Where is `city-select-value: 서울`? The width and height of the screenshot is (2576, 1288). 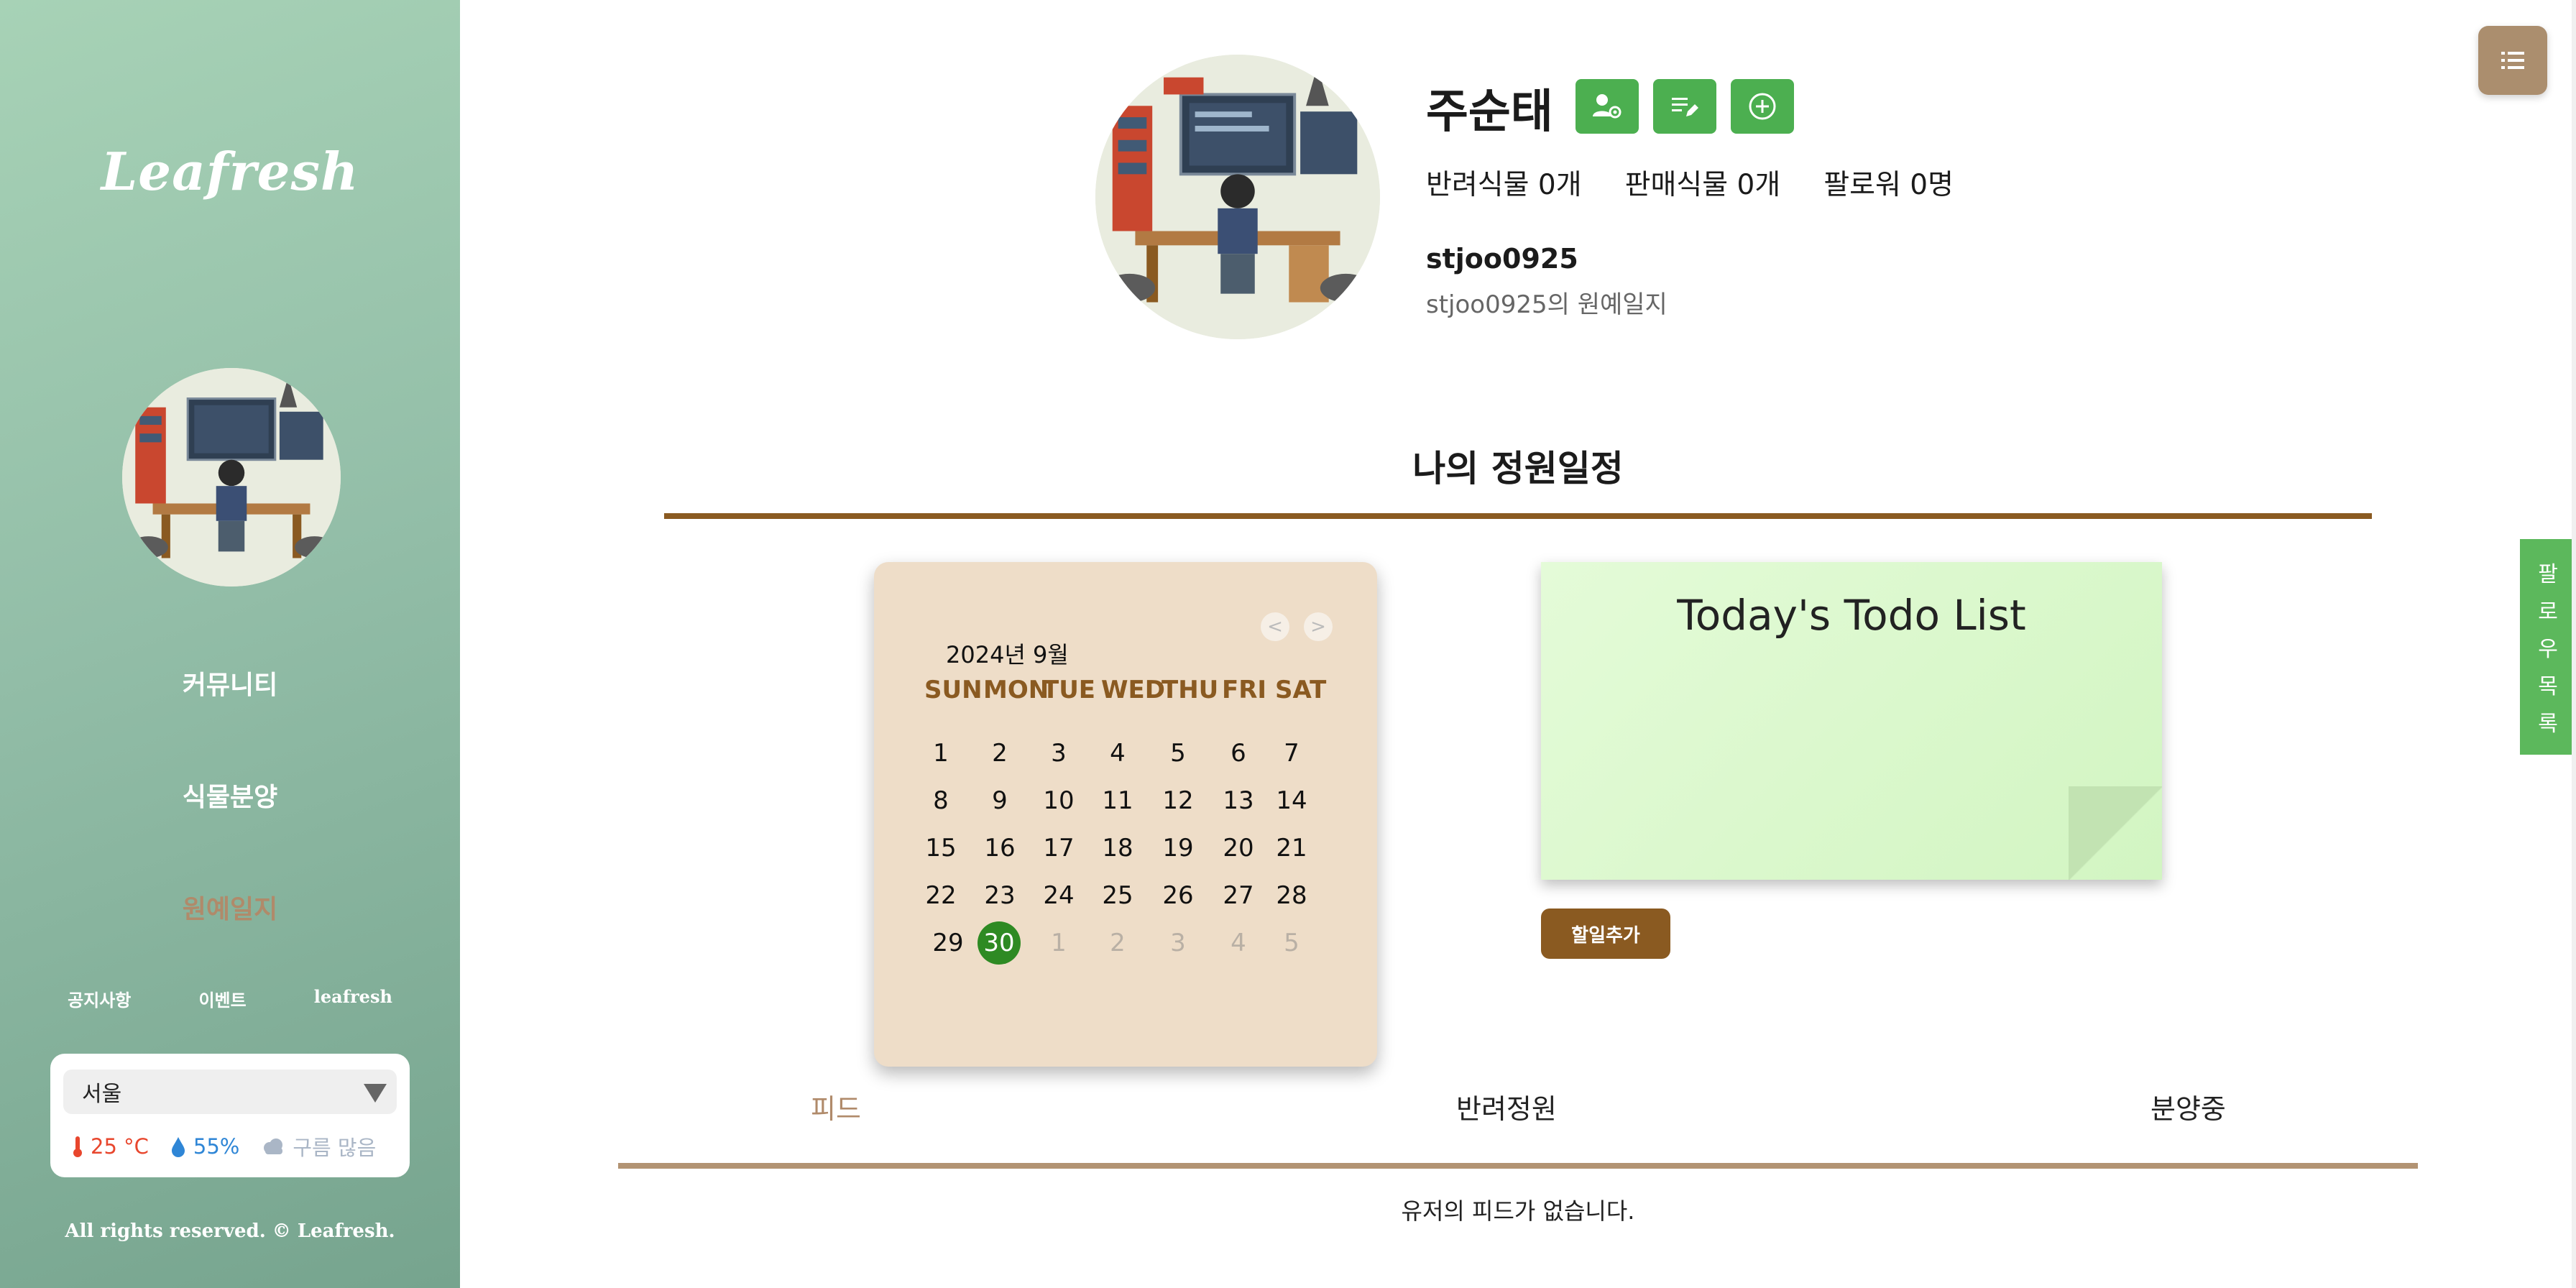
city-select-value: 서울 is located at coordinates (102, 1094).